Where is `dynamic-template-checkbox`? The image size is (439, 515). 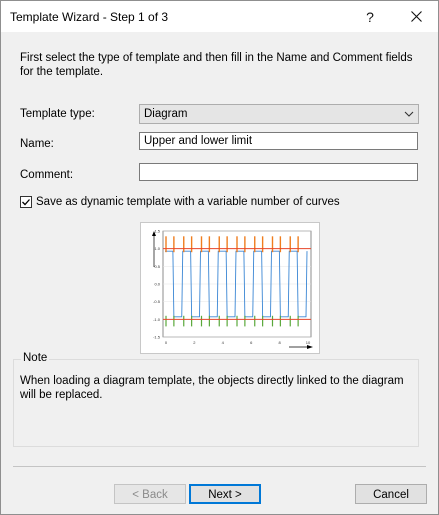 dynamic-template-checkbox is located at coordinates (26, 202).